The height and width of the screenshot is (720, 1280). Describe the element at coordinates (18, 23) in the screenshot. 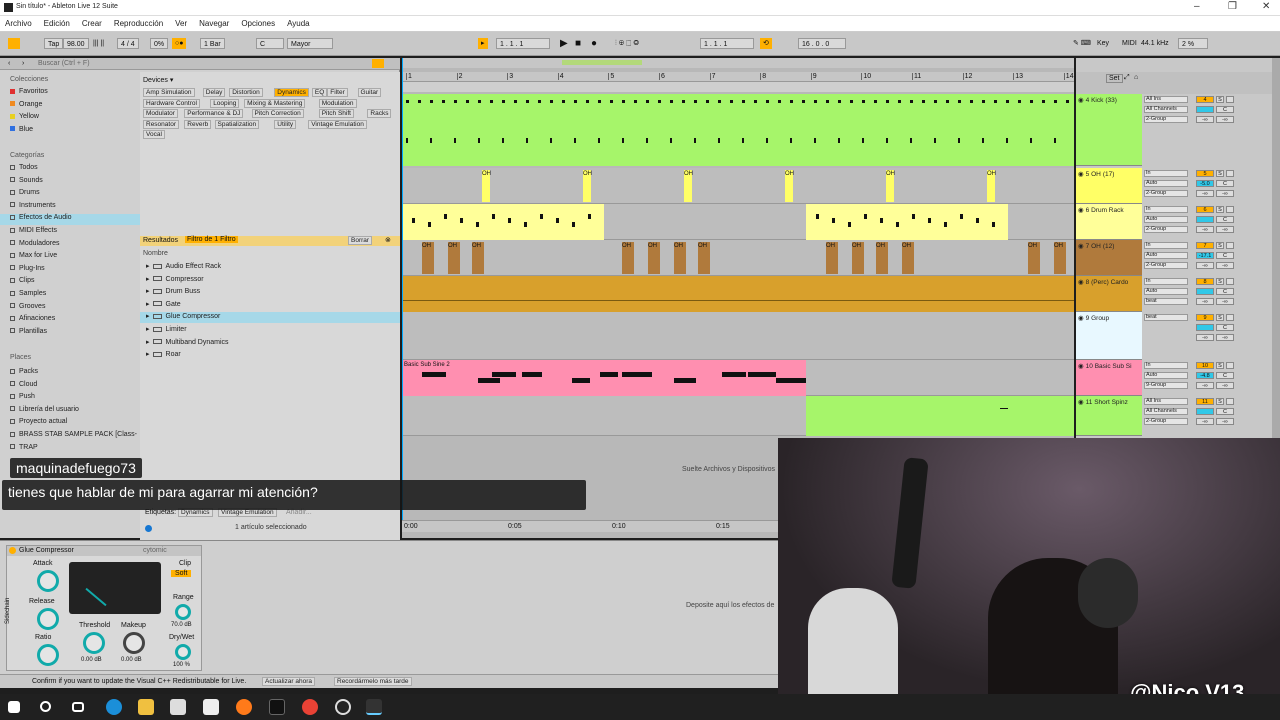

I see `menu-archivo: Archivo` at that location.